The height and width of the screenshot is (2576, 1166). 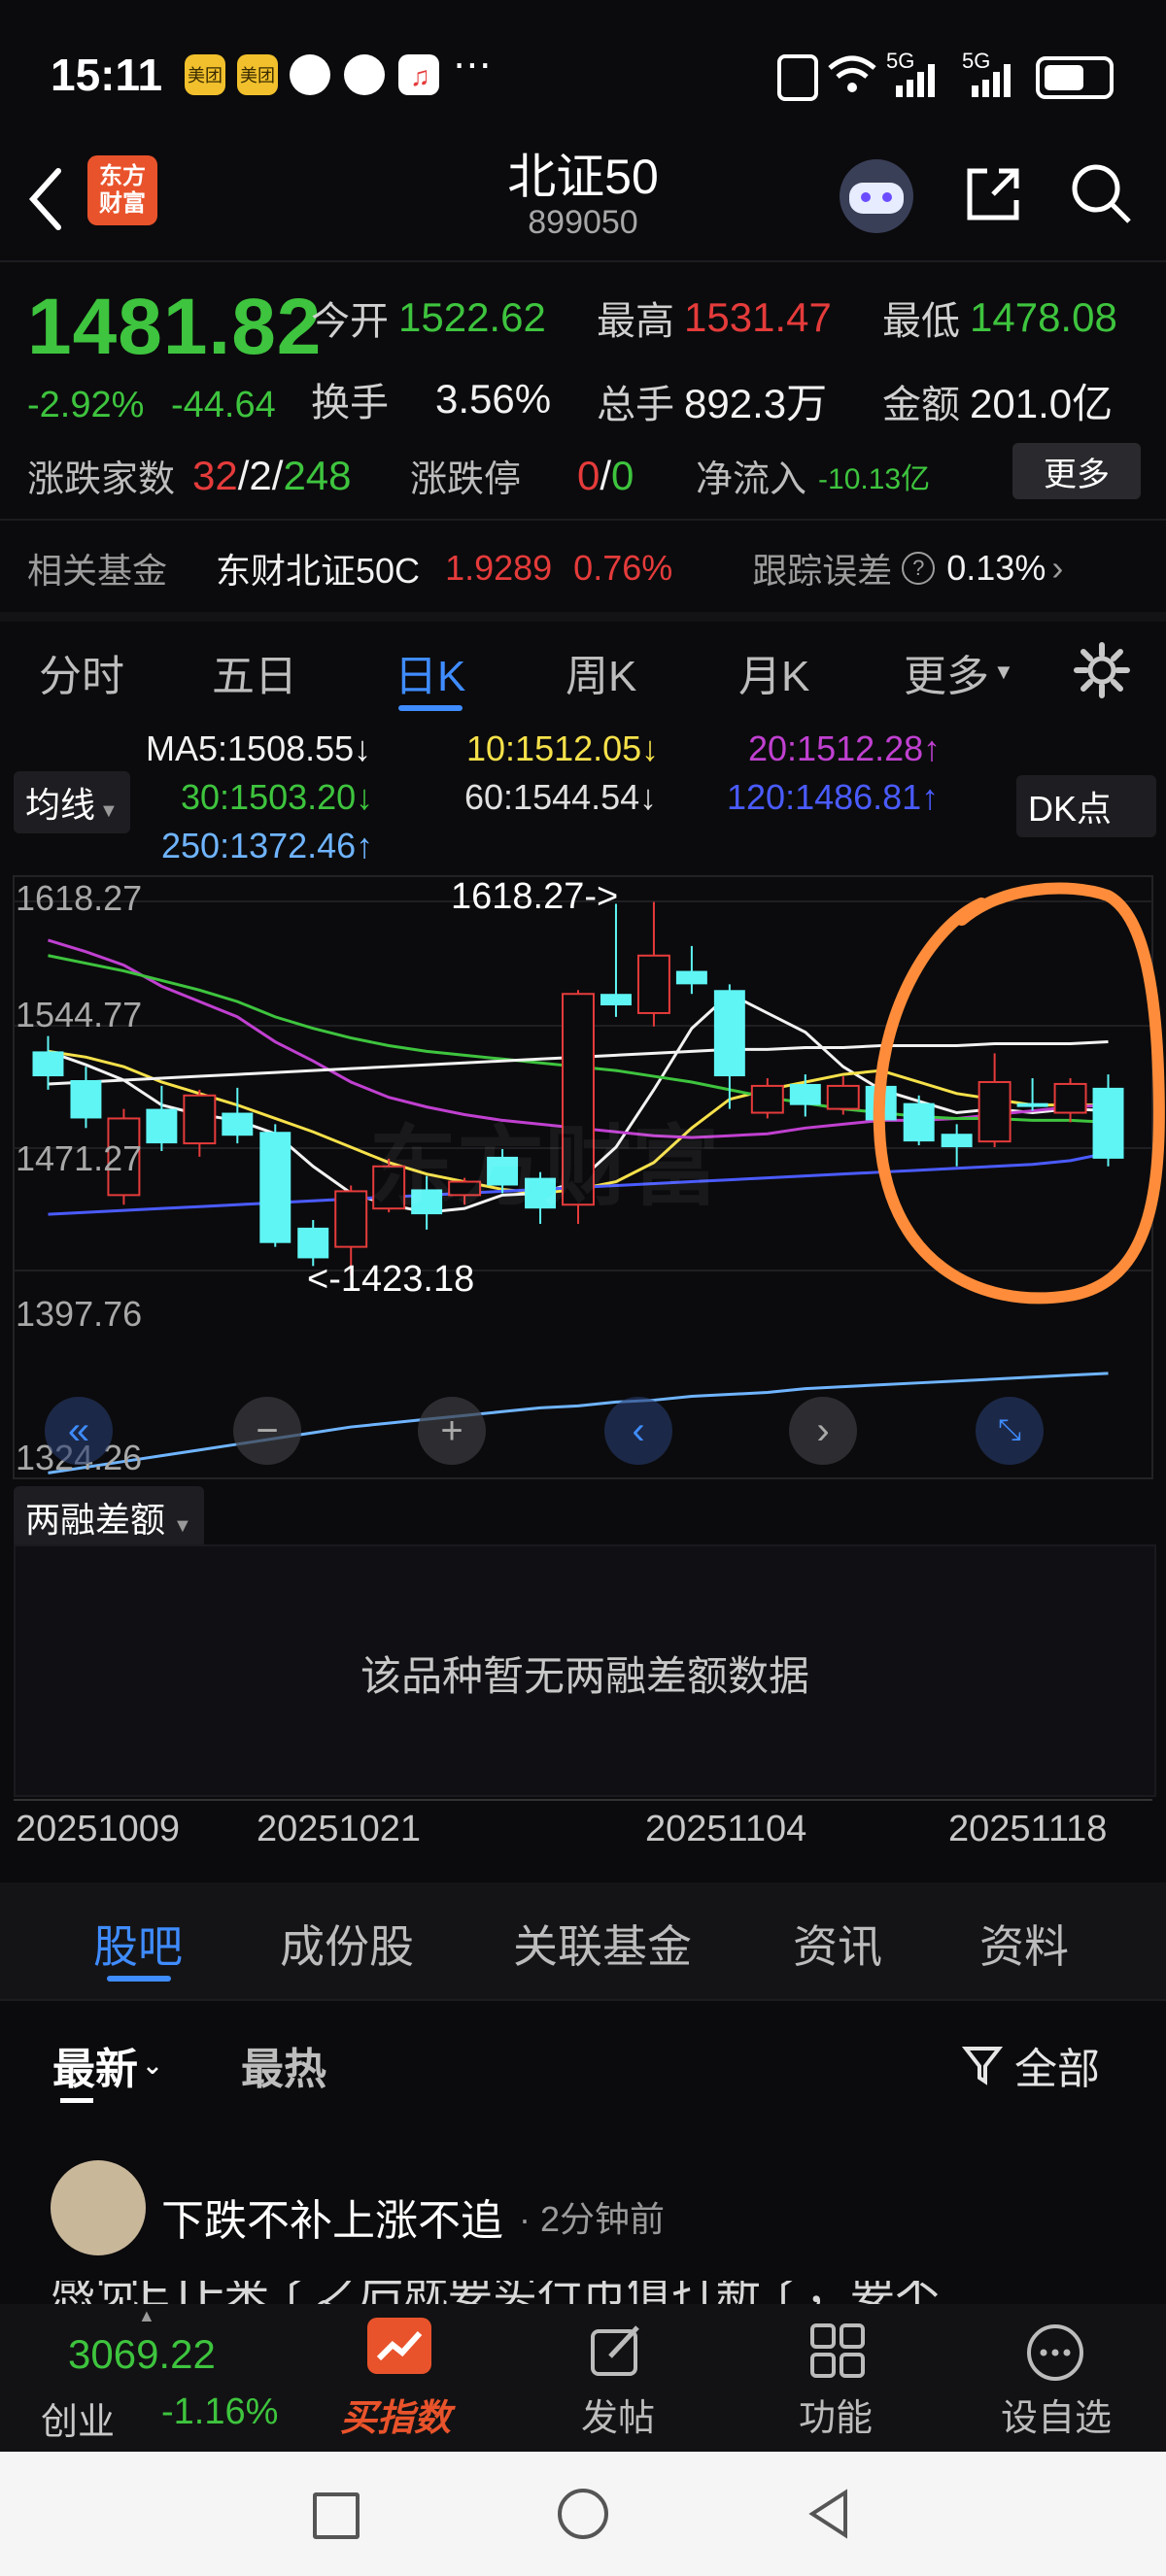 I want to click on tab-constituents: 成份股, so click(x=347, y=1944).